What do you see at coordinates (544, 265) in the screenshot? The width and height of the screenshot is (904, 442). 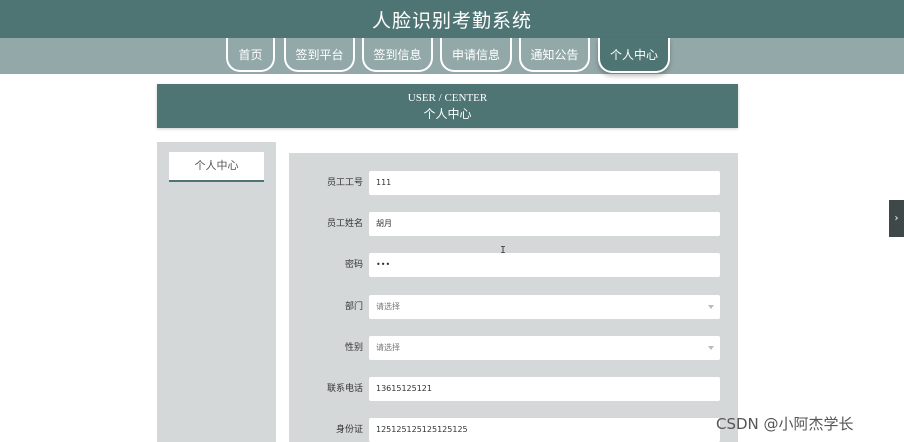 I see `password-input: •••` at bounding box center [544, 265].